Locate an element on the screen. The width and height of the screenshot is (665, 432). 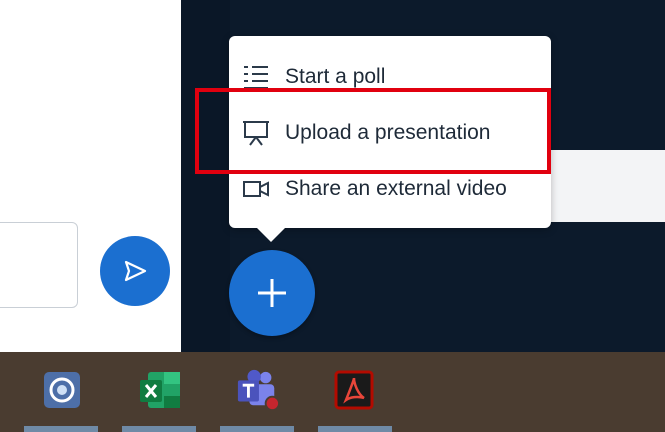
plus-icon is located at coordinates (272, 293).